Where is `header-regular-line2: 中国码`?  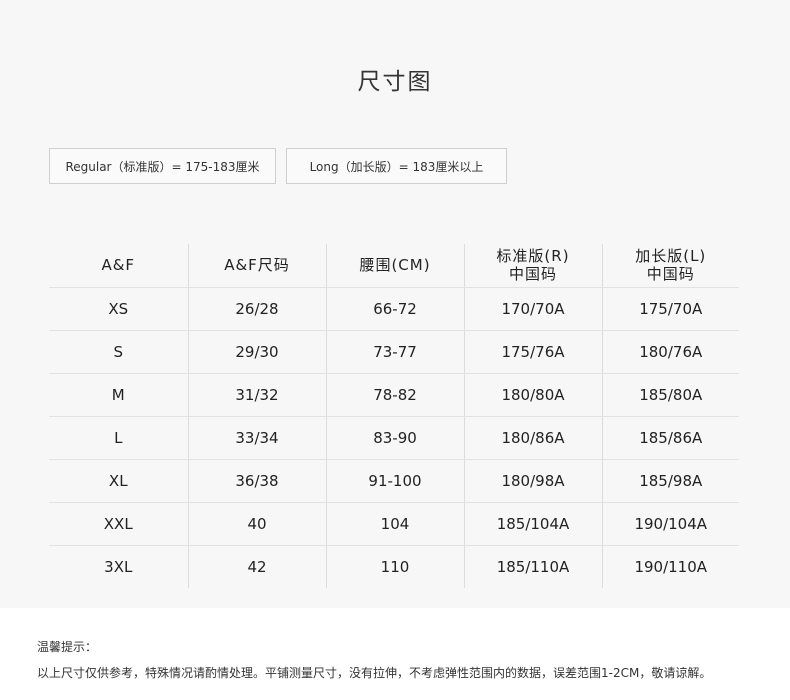 header-regular-line2: 中国码 is located at coordinates (532, 274).